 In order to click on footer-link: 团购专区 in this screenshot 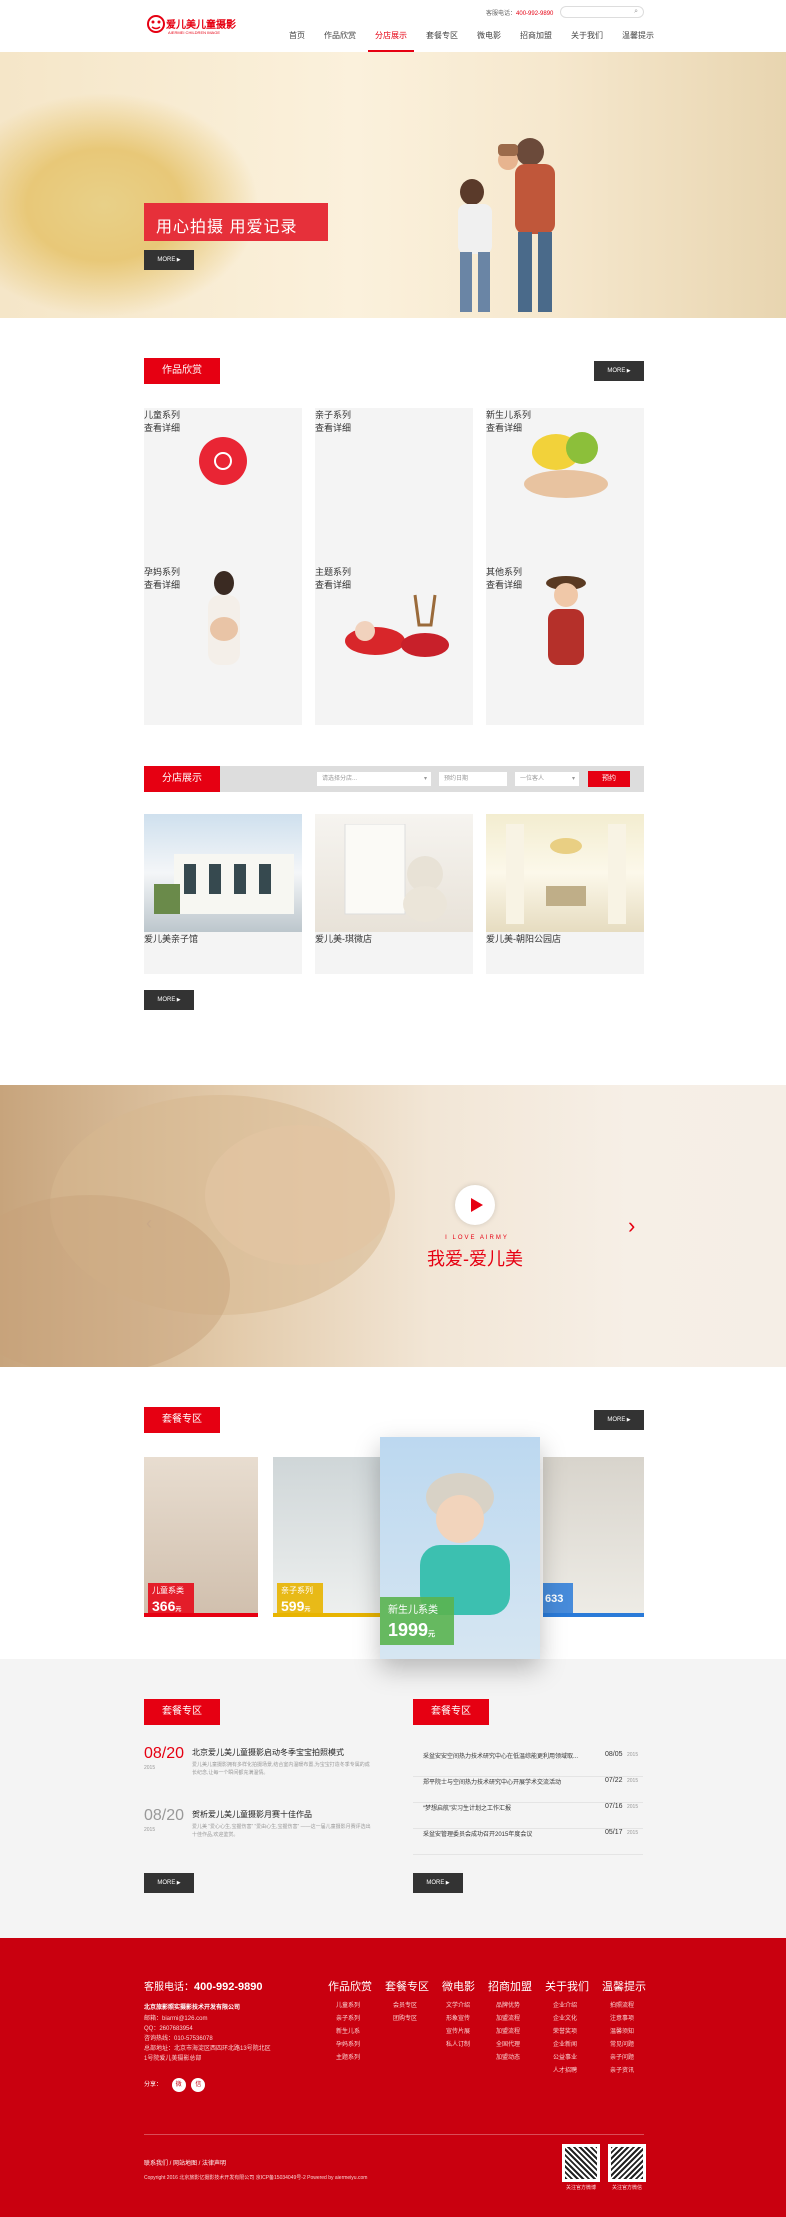, I will do `click(411, 2019)`.